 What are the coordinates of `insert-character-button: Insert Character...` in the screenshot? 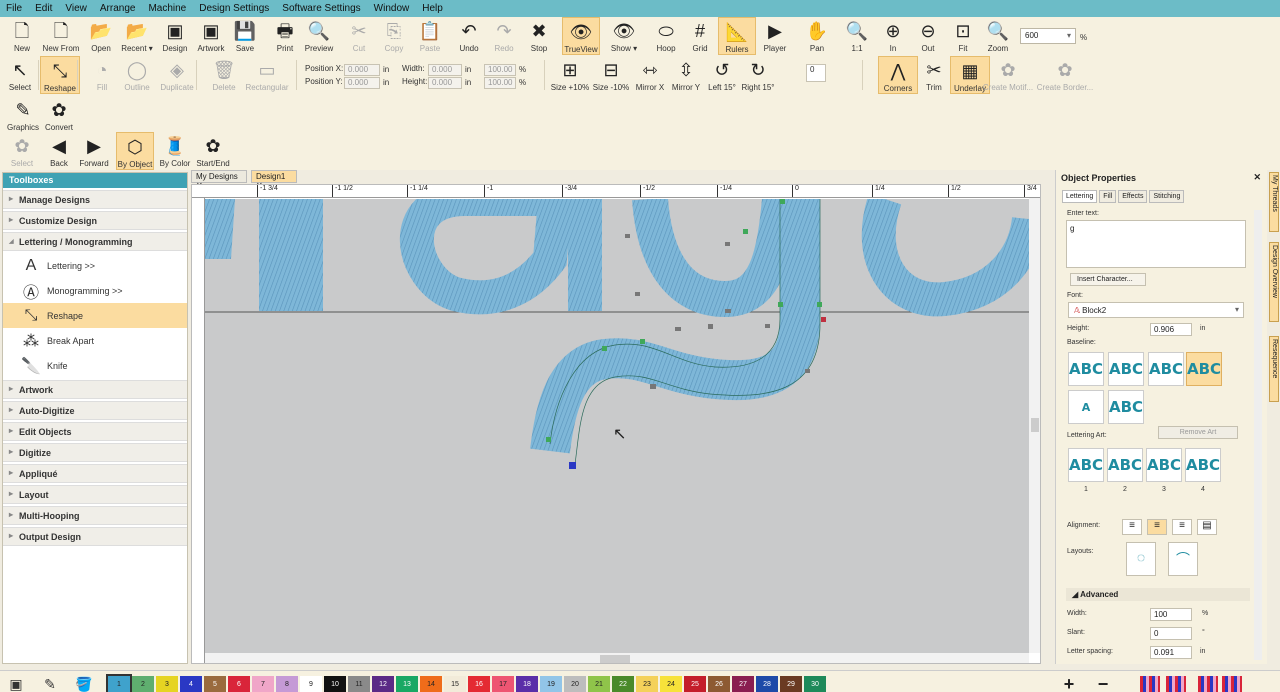 It's located at (1108, 279).